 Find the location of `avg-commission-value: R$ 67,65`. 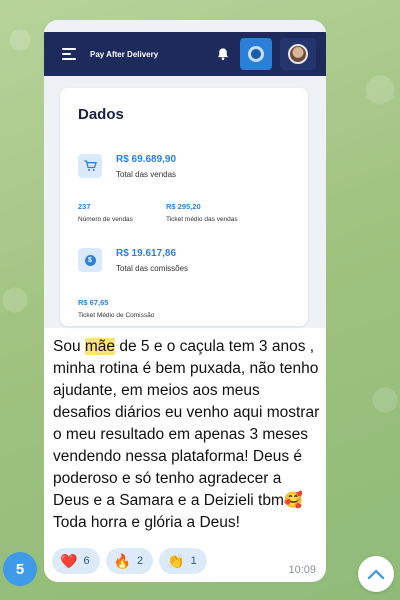

avg-commission-value: R$ 67,65 is located at coordinates (93, 302).